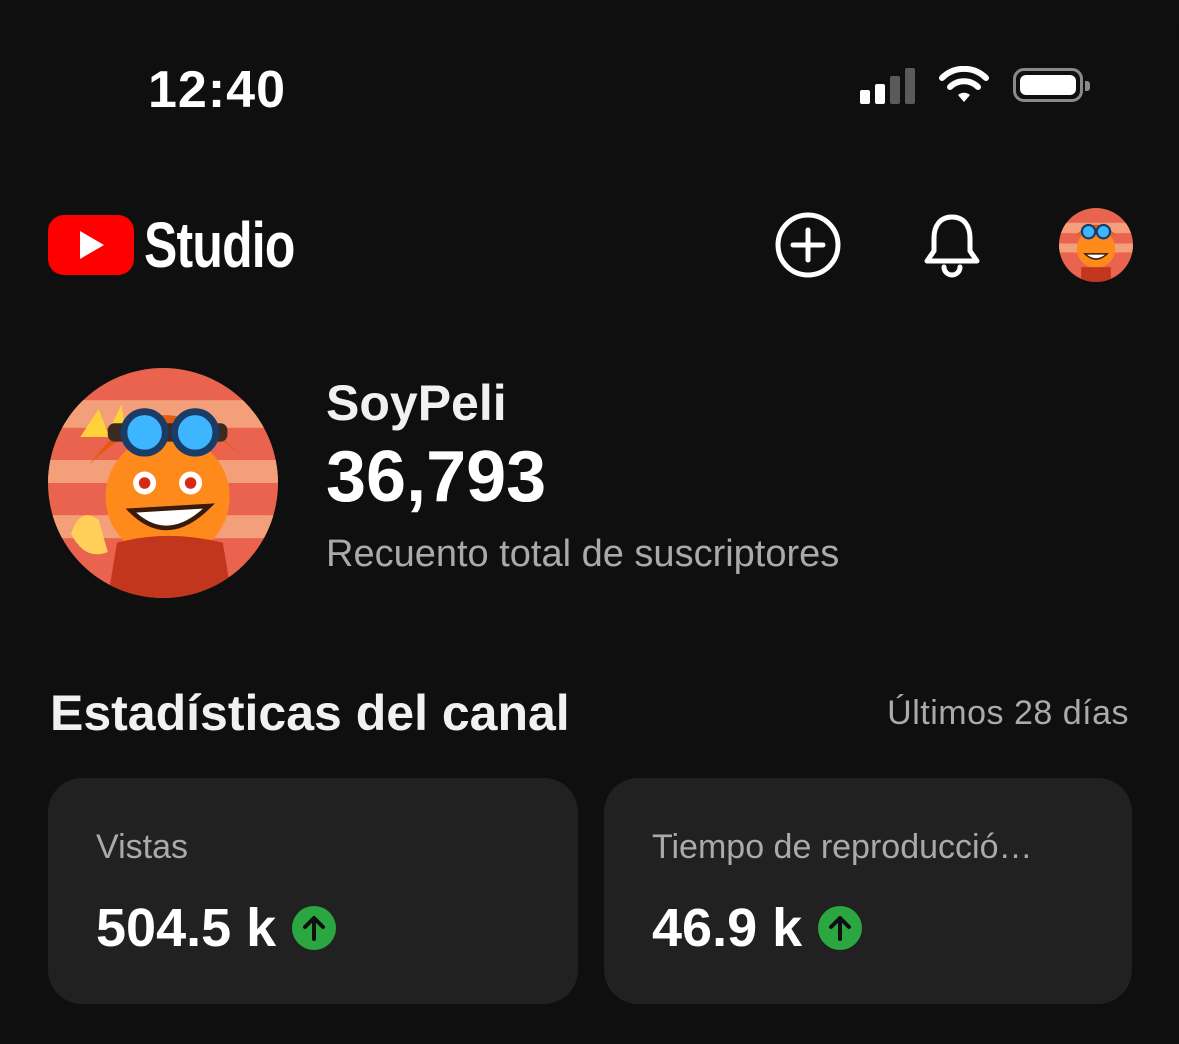 The width and height of the screenshot is (1179, 1044). I want to click on stat-card-value-row: 504.5 k, so click(313, 928).